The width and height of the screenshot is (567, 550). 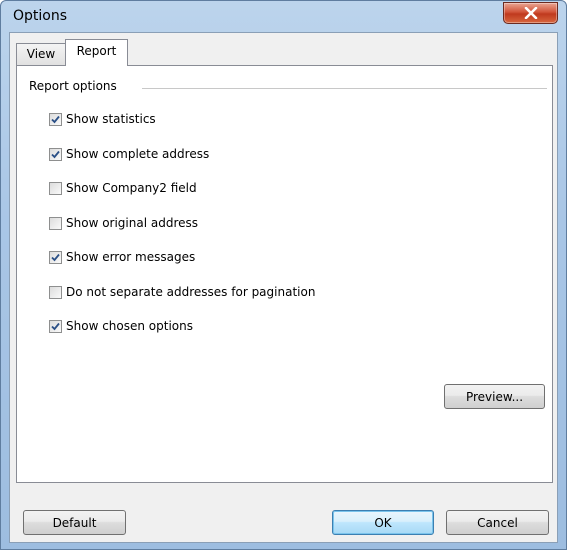 I want to click on option-label: Show error messages, so click(x=131, y=257).